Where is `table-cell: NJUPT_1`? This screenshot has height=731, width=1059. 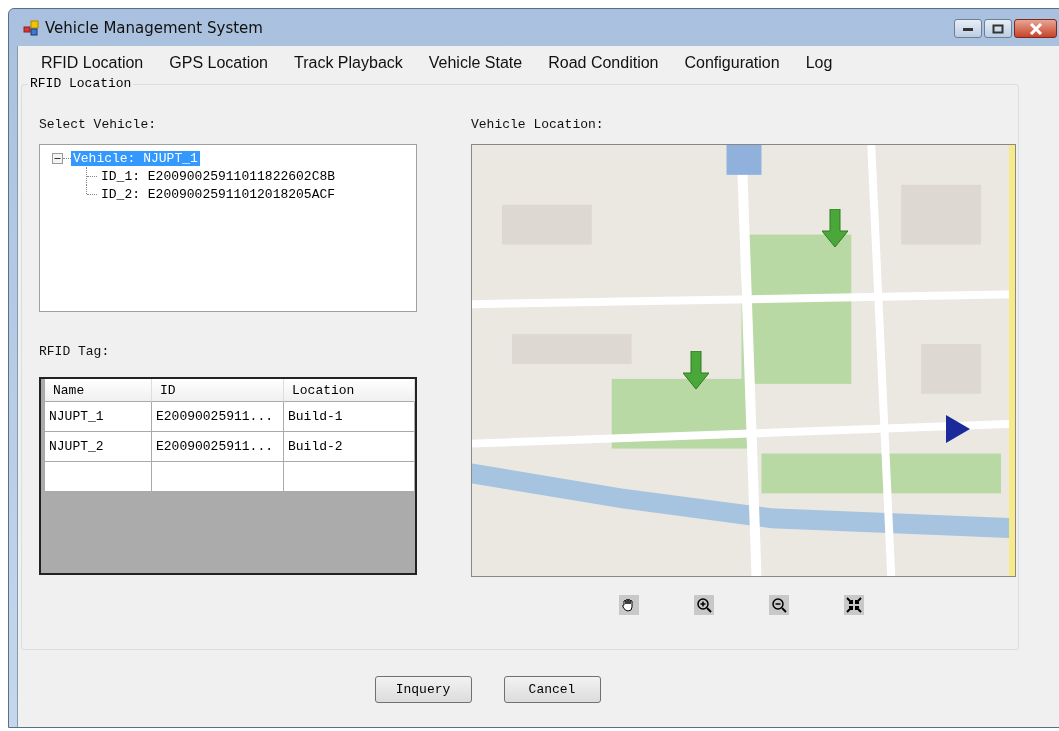
table-cell: NJUPT_1 is located at coordinates (98, 417).